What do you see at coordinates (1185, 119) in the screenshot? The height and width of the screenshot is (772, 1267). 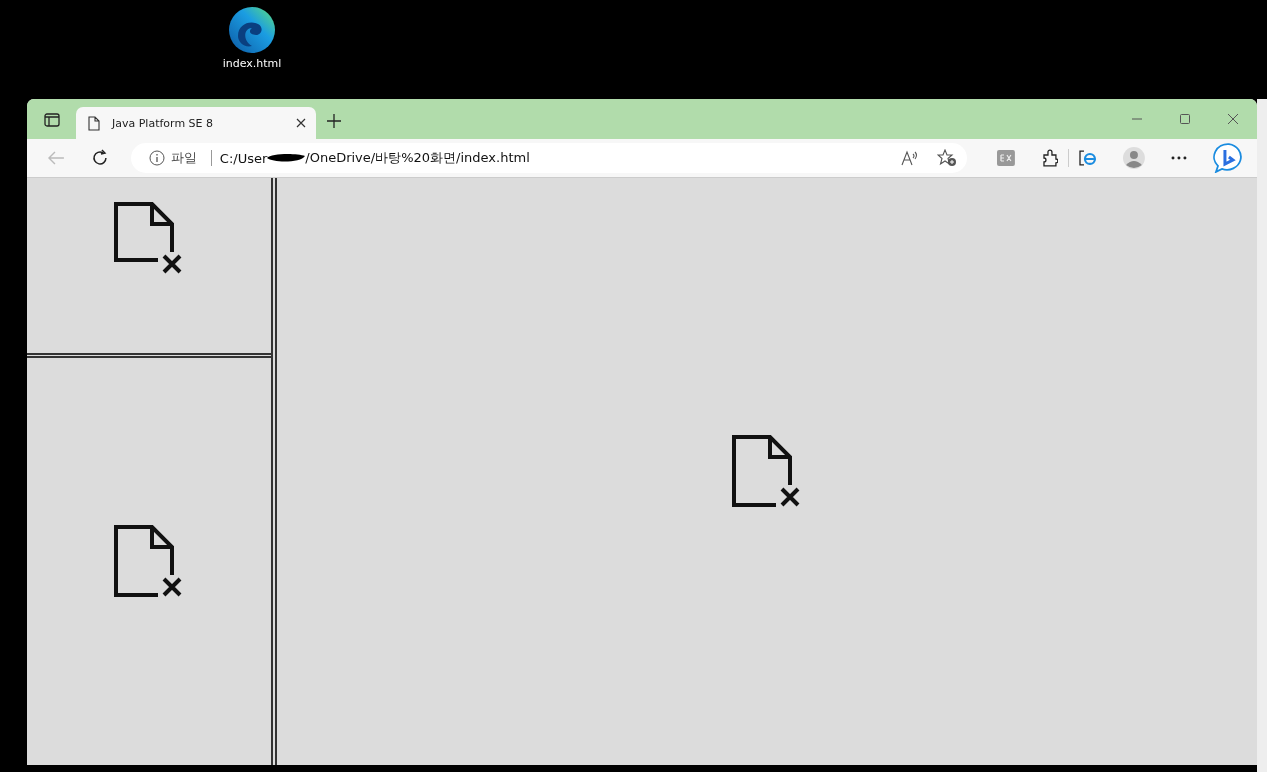 I see `maximize-icon` at bounding box center [1185, 119].